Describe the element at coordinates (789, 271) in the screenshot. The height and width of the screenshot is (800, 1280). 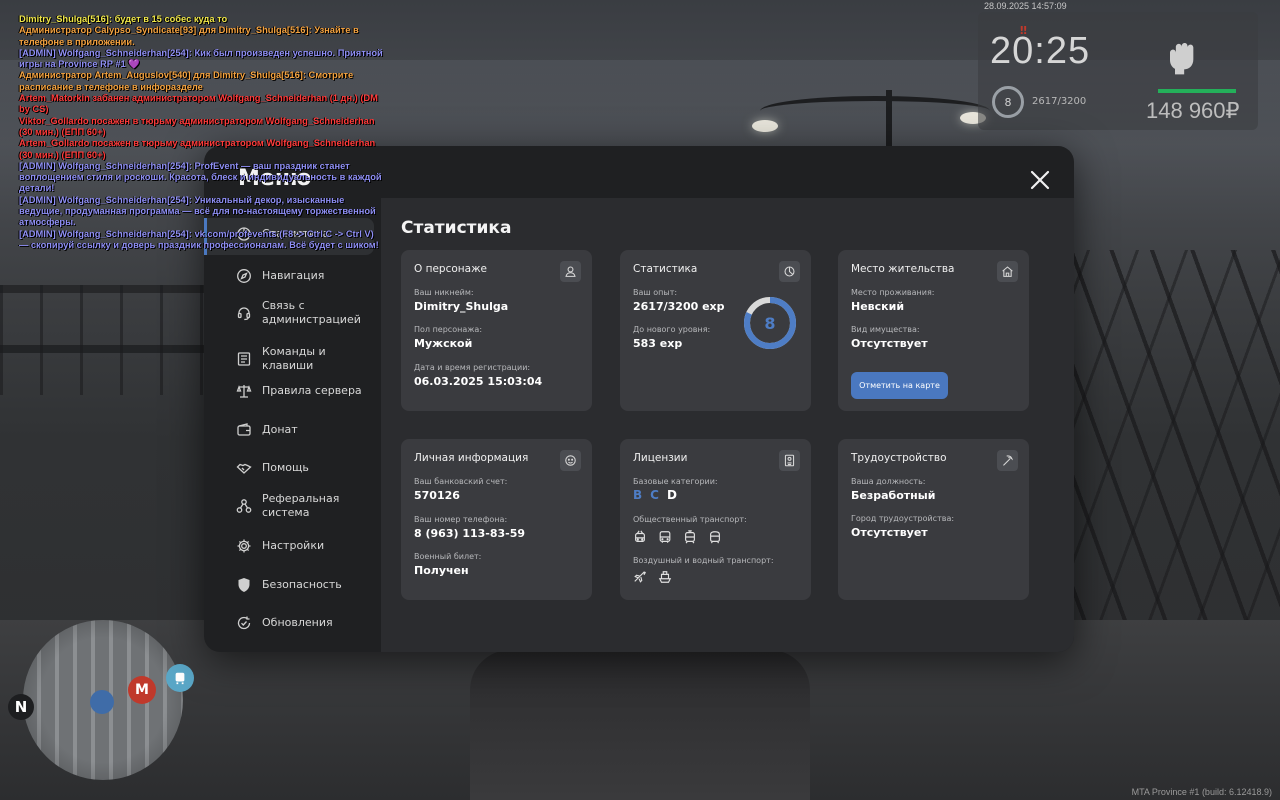
I see `pie-chart-icon` at that location.